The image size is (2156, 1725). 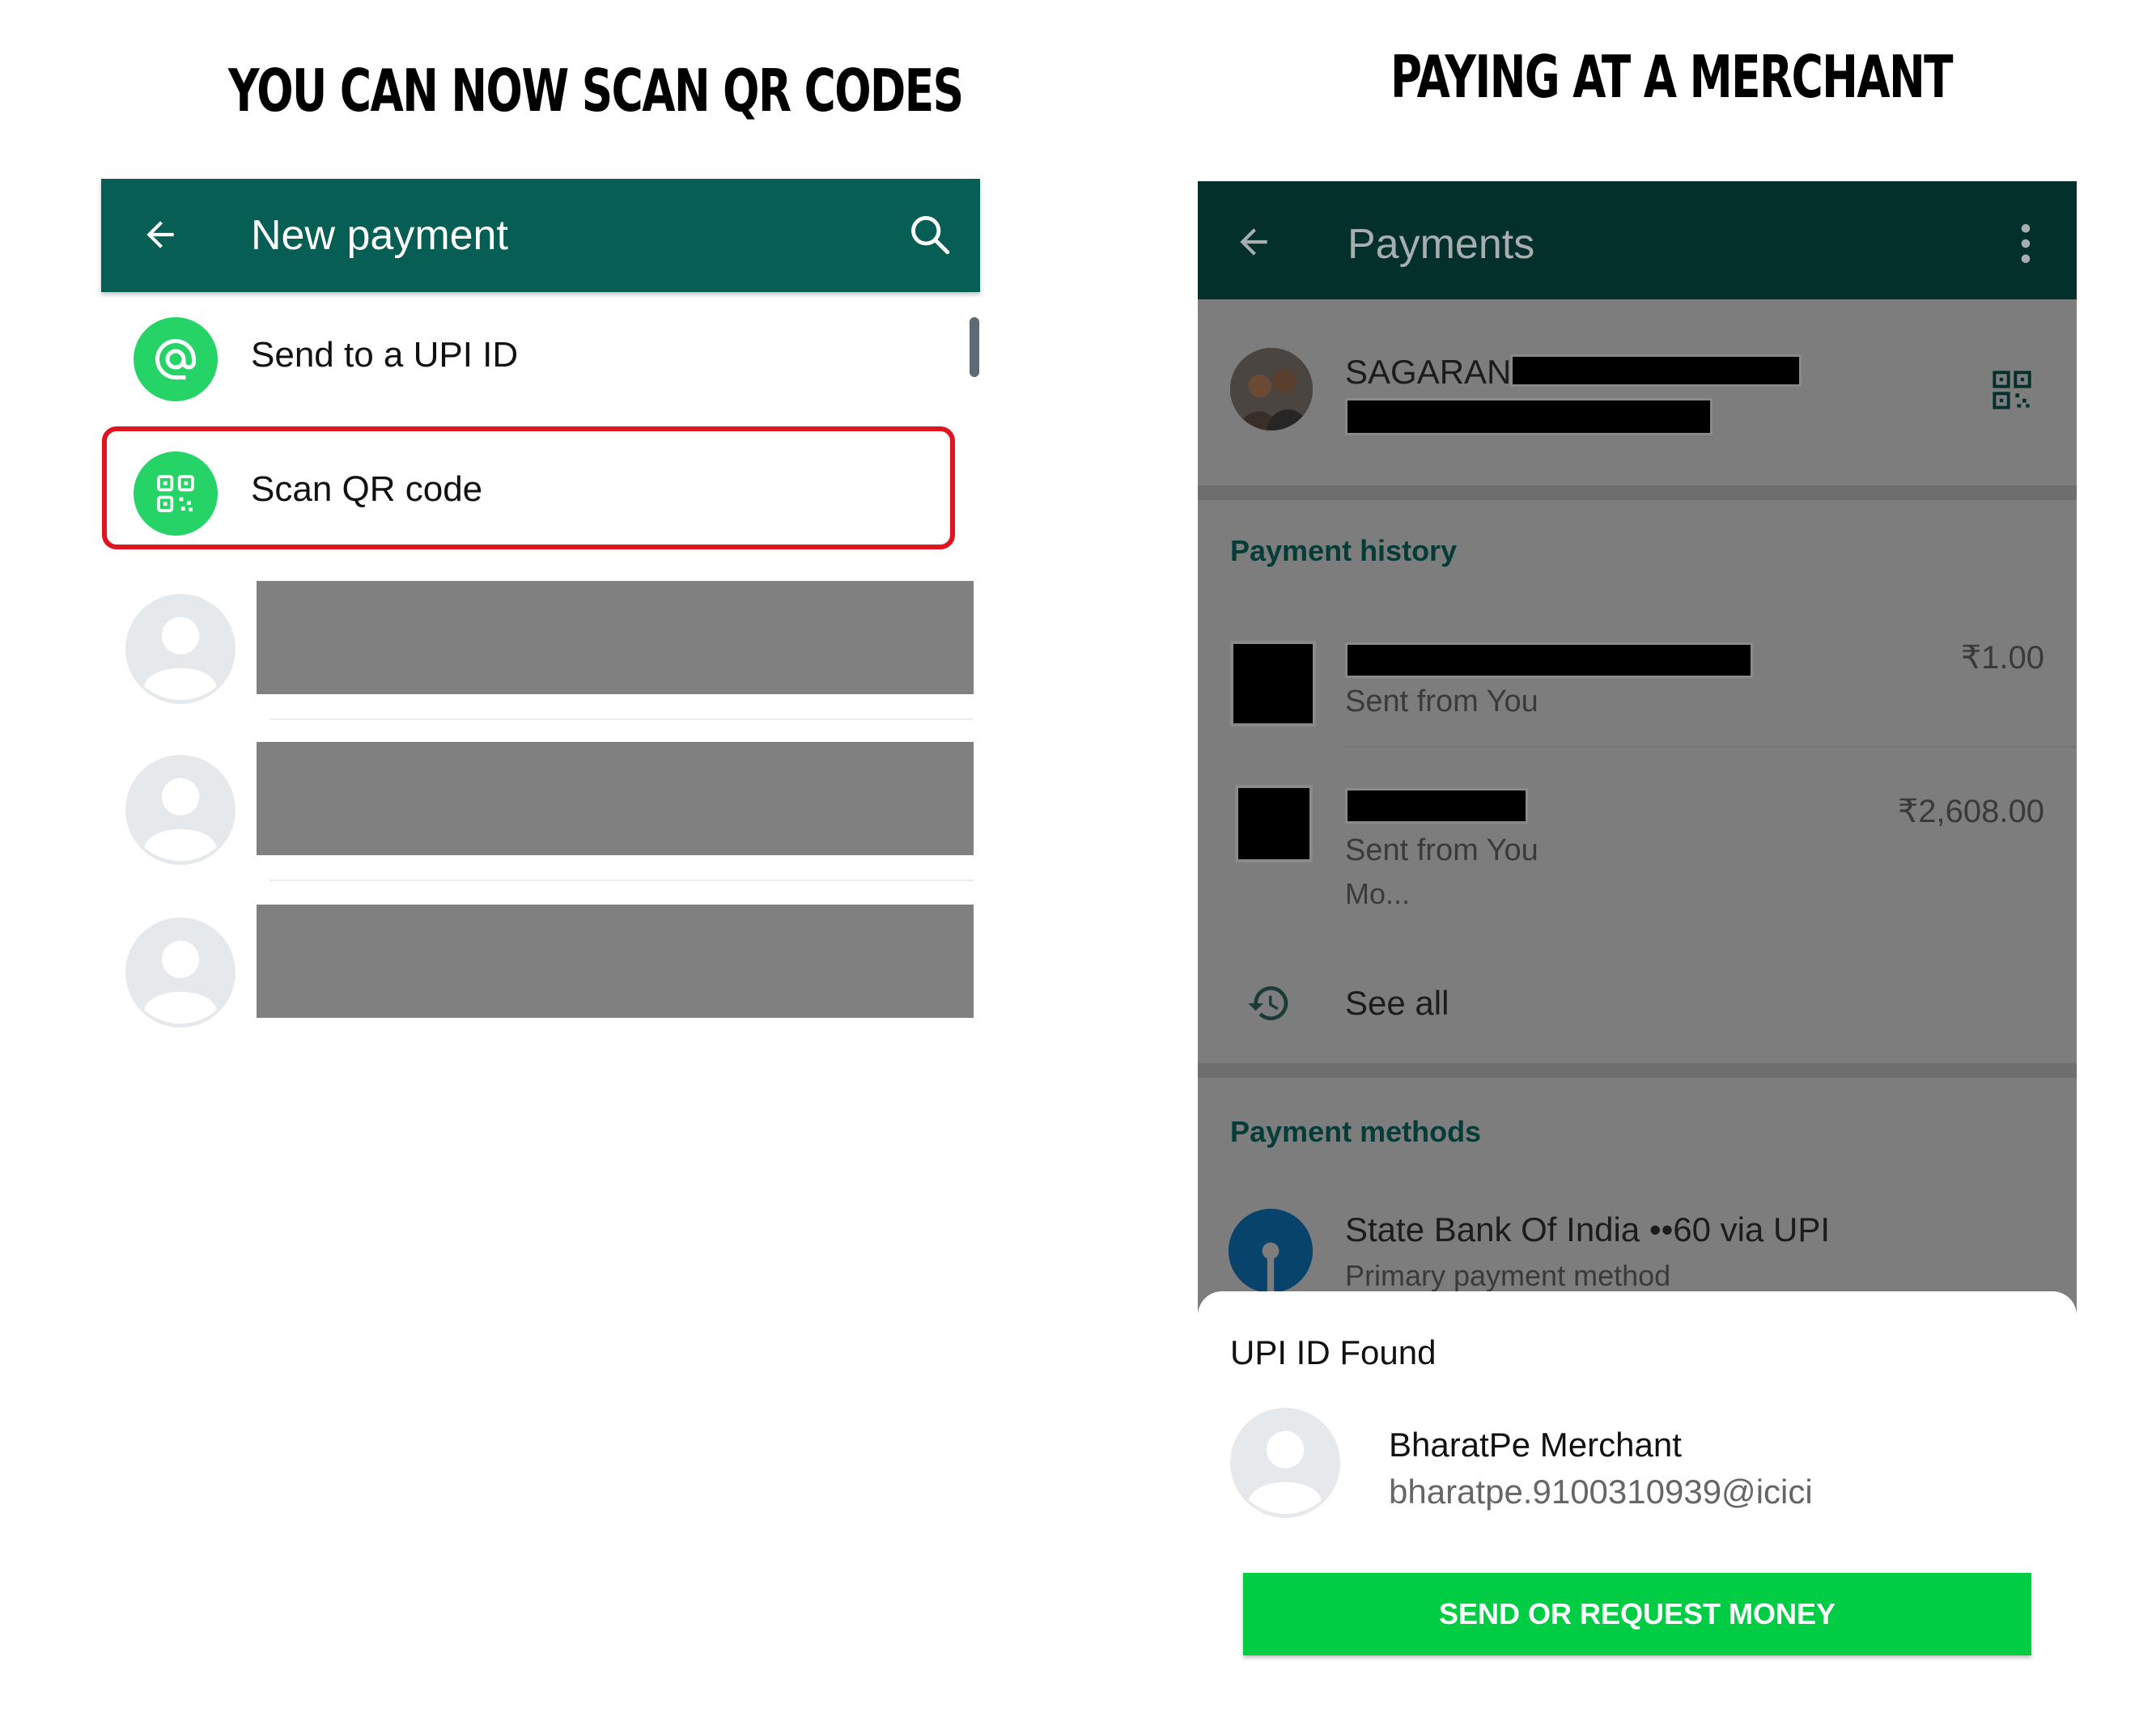 What do you see at coordinates (1356, 1131) in the screenshot?
I see `payment-methods-title: Payment methods` at bounding box center [1356, 1131].